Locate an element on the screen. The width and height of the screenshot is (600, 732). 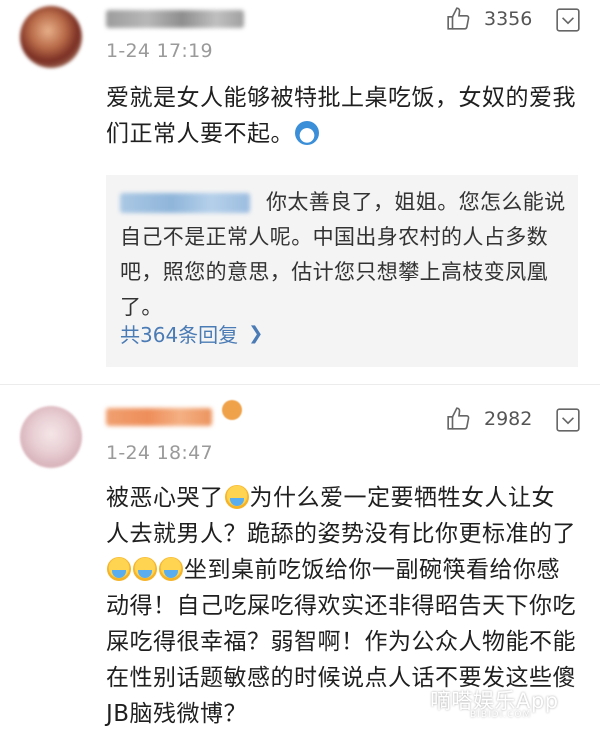
comment-text: 爱就是女人能够被特批上桌吃饭，女奴的爱我们正常人要不起。 is located at coordinates (341, 116).